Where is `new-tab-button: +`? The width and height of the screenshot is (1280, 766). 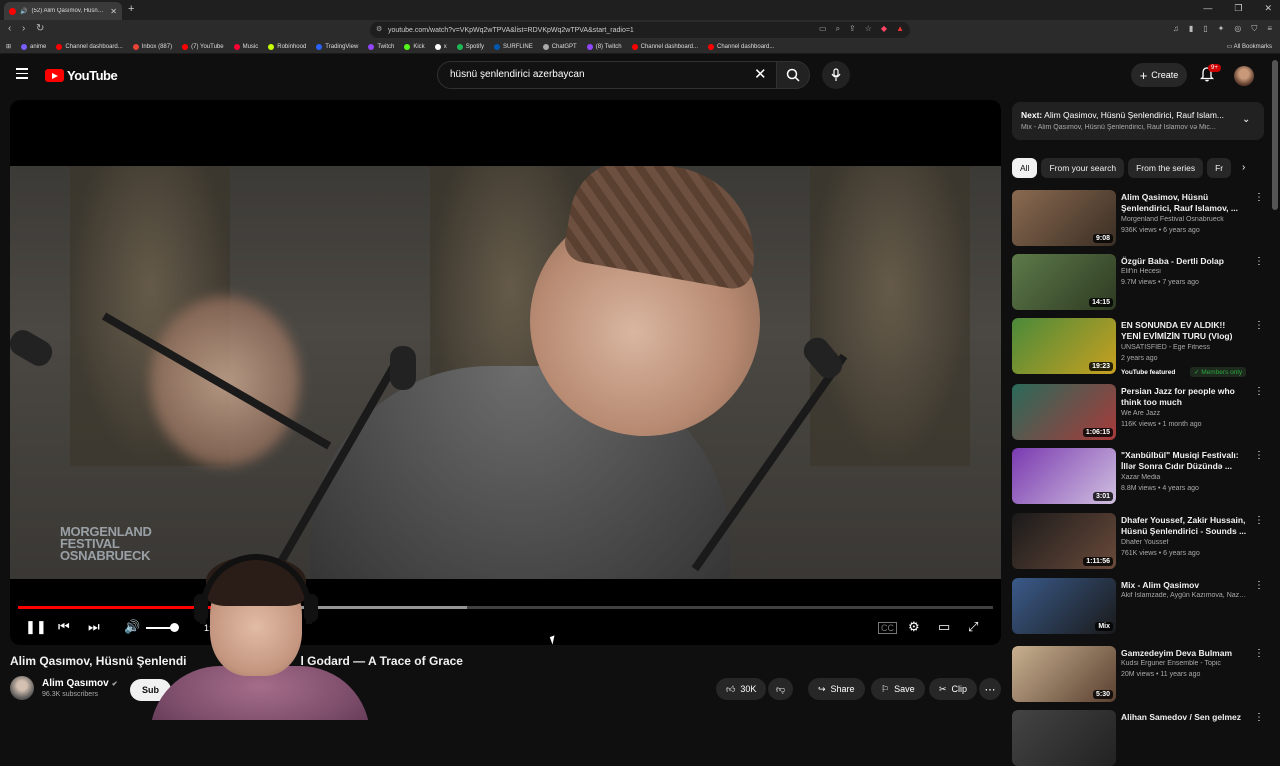 new-tab-button: + is located at coordinates (131, 9).